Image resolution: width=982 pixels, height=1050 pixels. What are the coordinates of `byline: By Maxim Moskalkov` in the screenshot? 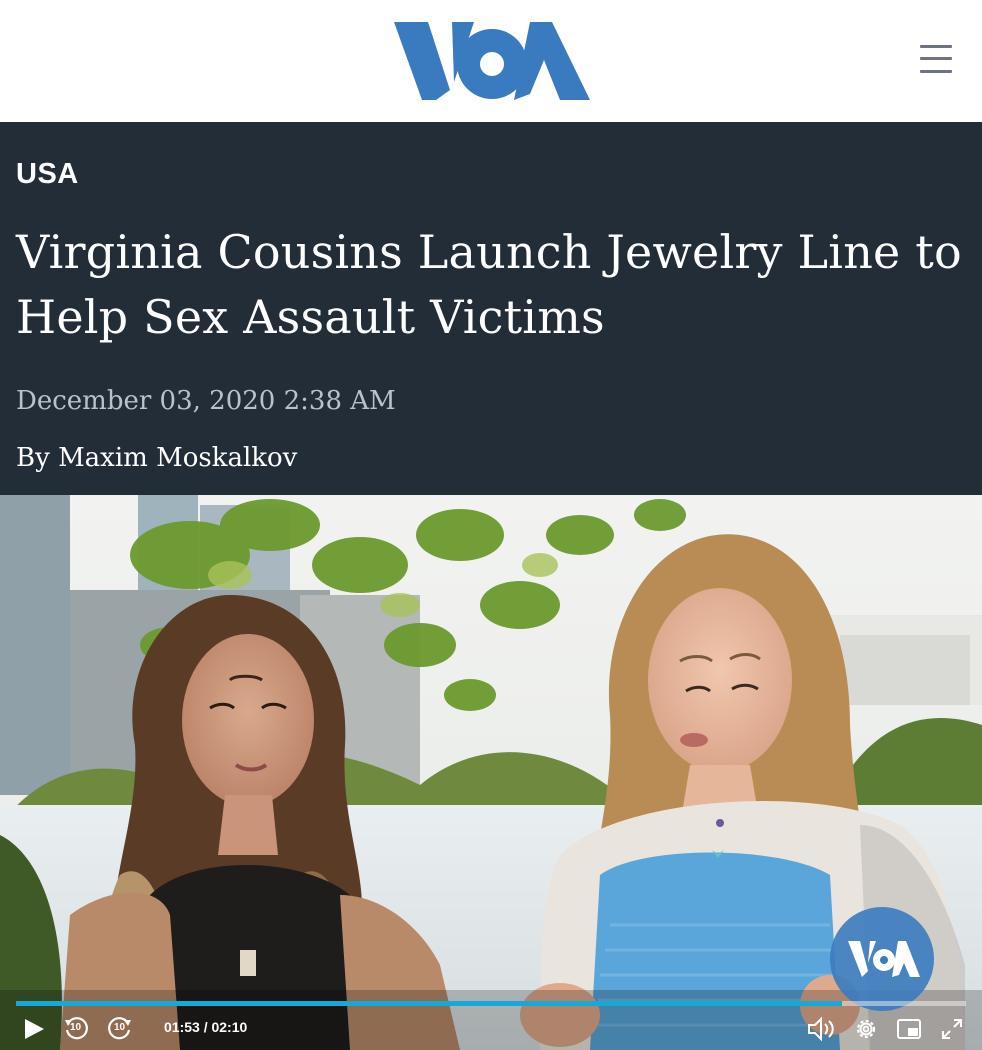 It's located at (156, 458).